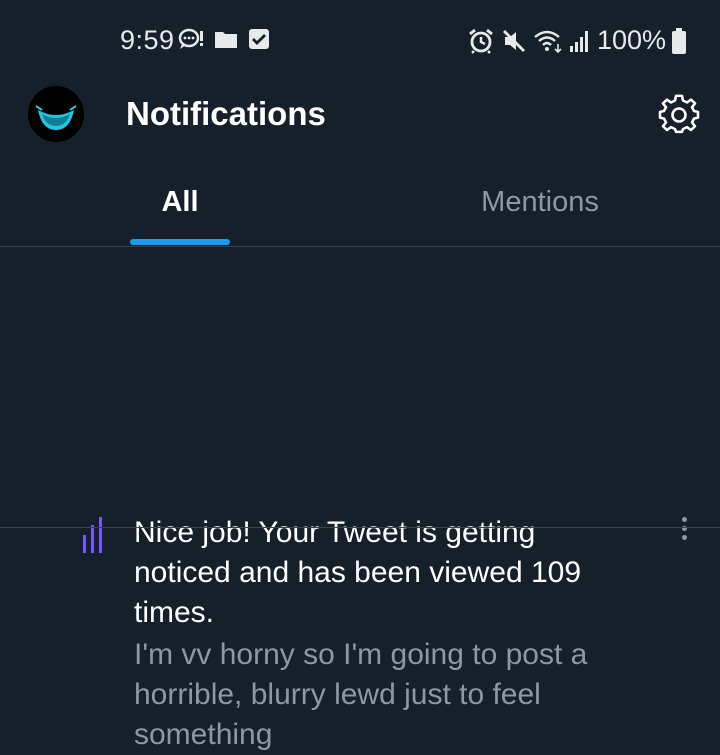  Describe the element at coordinates (679, 40) in the screenshot. I see `battery-icon` at that location.